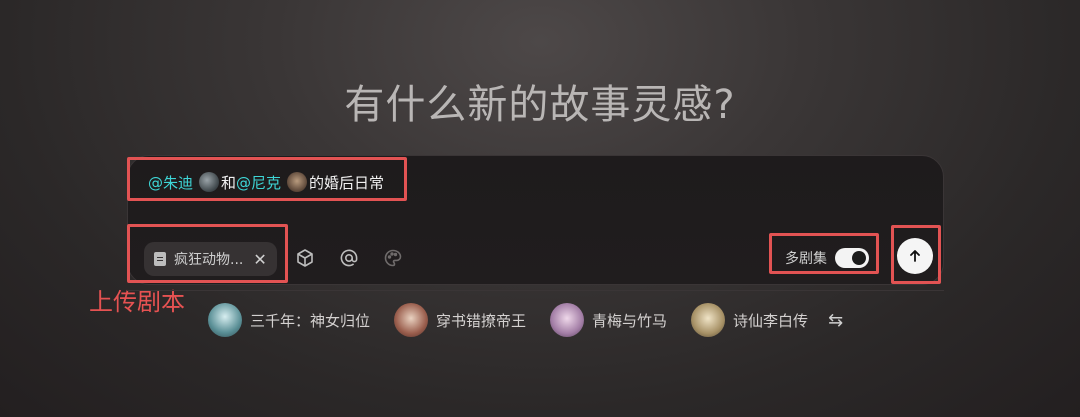 Image resolution: width=1080 pixels, height=417 pixels. Describe the element at coordinates (535, 290) in the screenshot. I see `divider` at that location.